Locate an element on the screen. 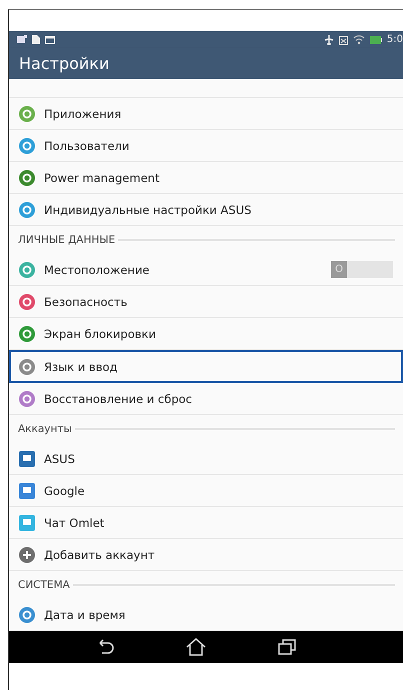 The height and width of the screenshot is (690, 403). settings-item: Чат Omlet is located at coordinates (206, 523).